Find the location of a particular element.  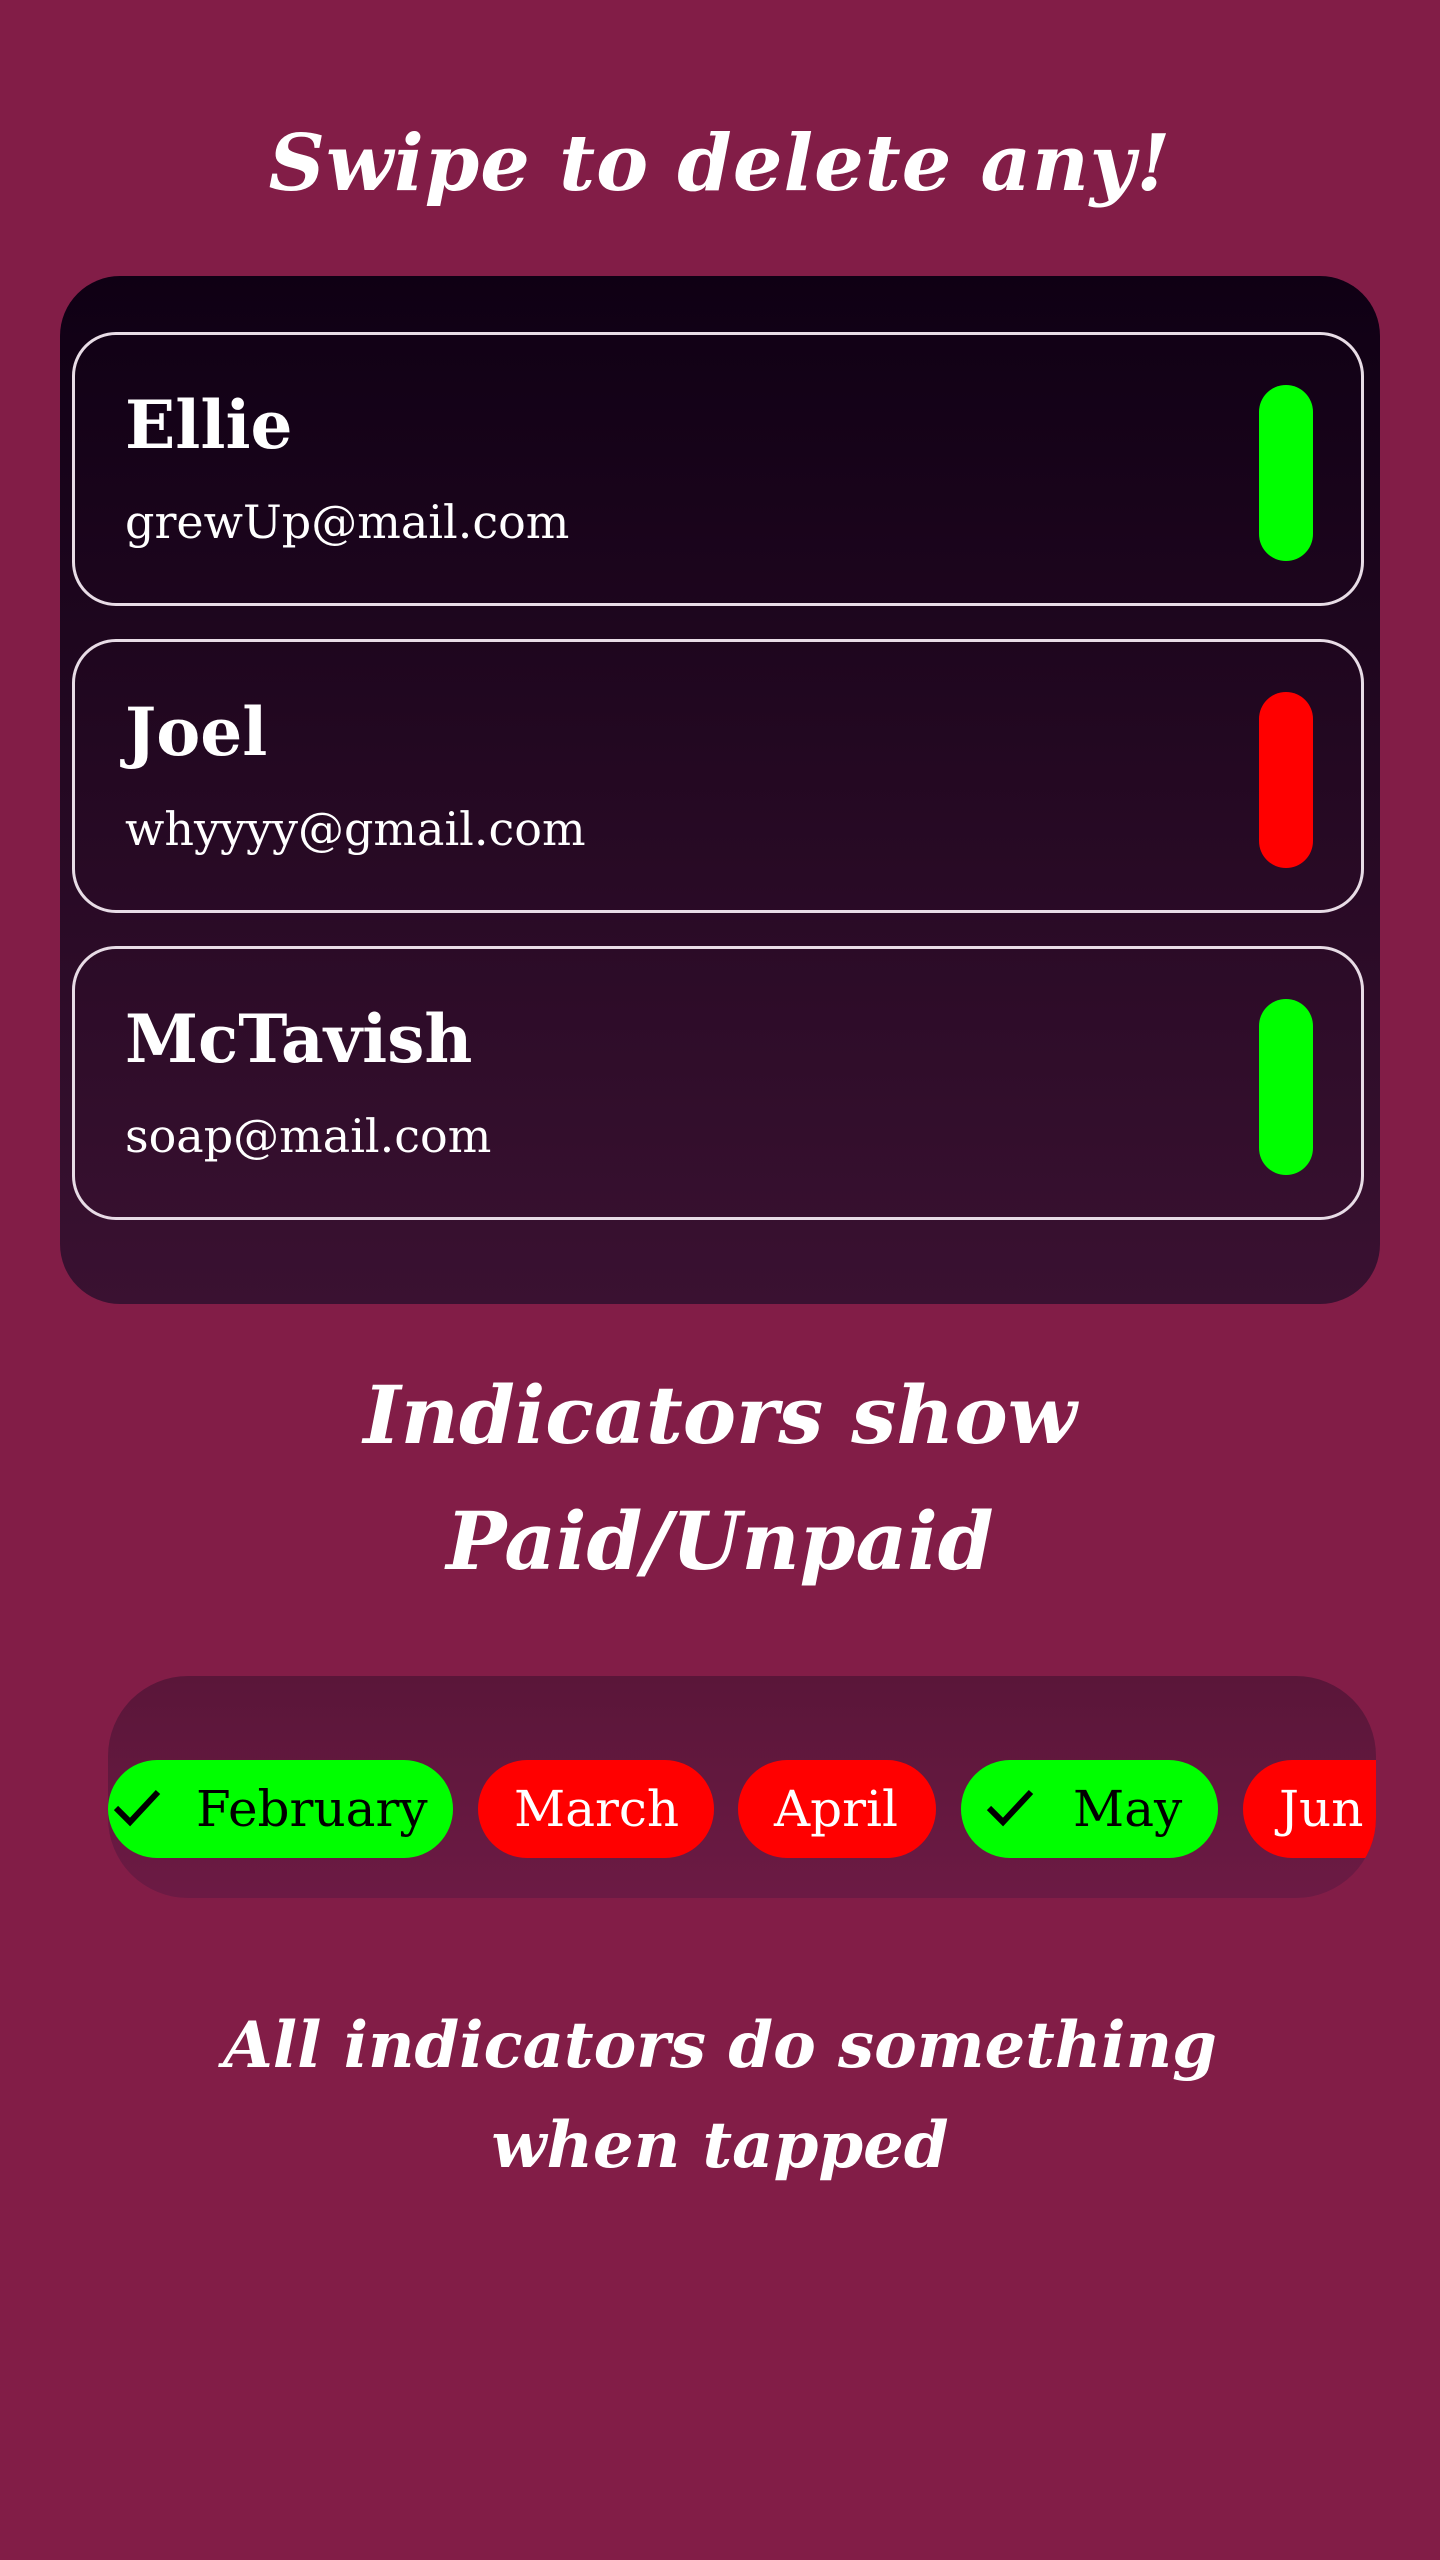

month-chip-april: April is located at coordinates (837, 1809).